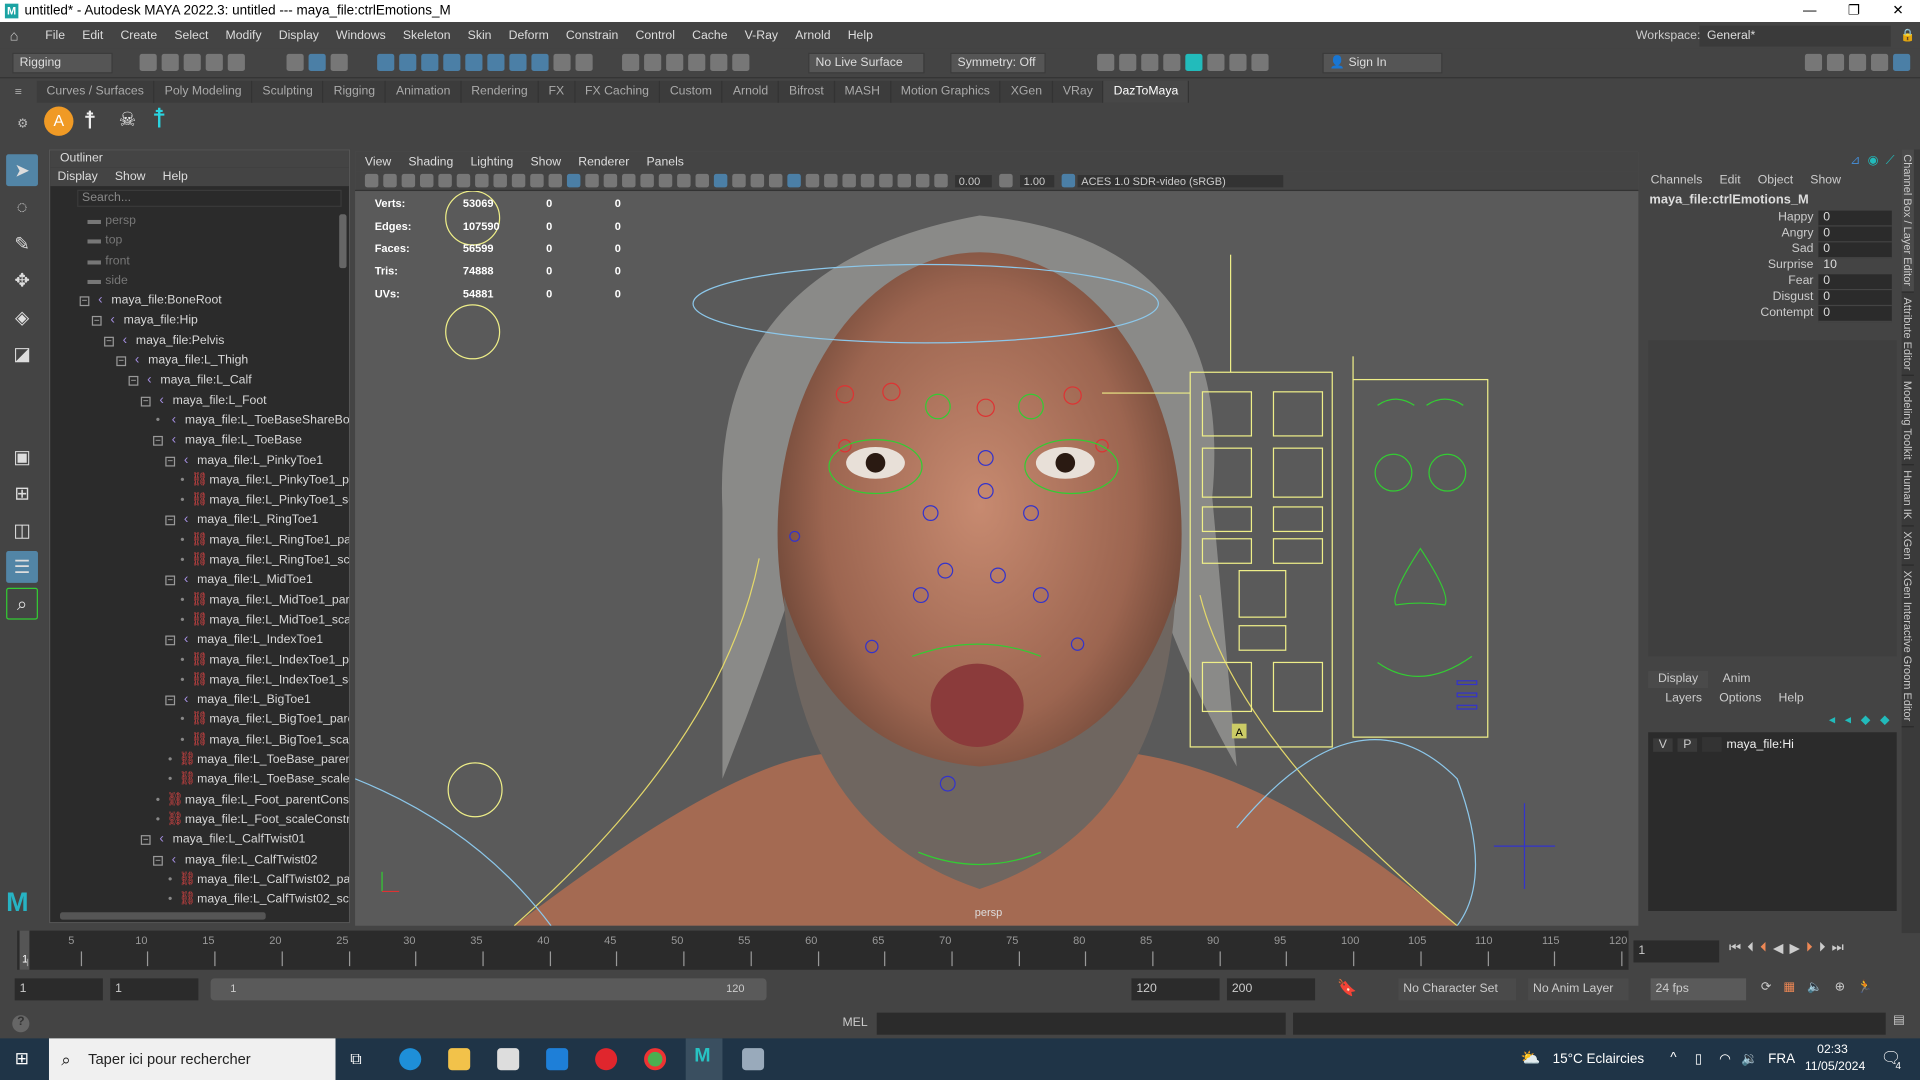  What do you see at coordinates (1730, 235) in the screenshot?
I see `channel-label: Angry` at bounding box center [1730, 235].